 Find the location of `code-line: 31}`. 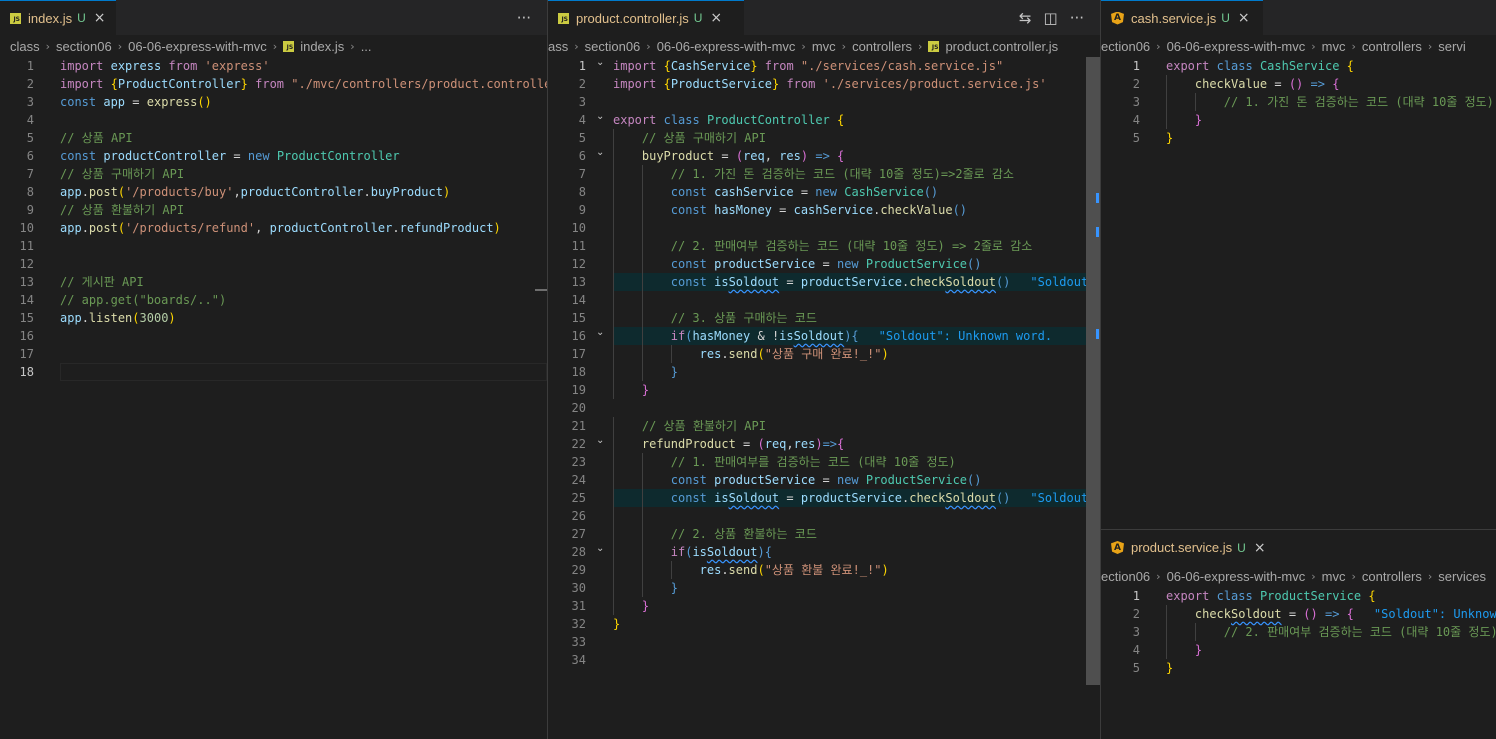

code-line: 31} is located at coordinates (824, 606).